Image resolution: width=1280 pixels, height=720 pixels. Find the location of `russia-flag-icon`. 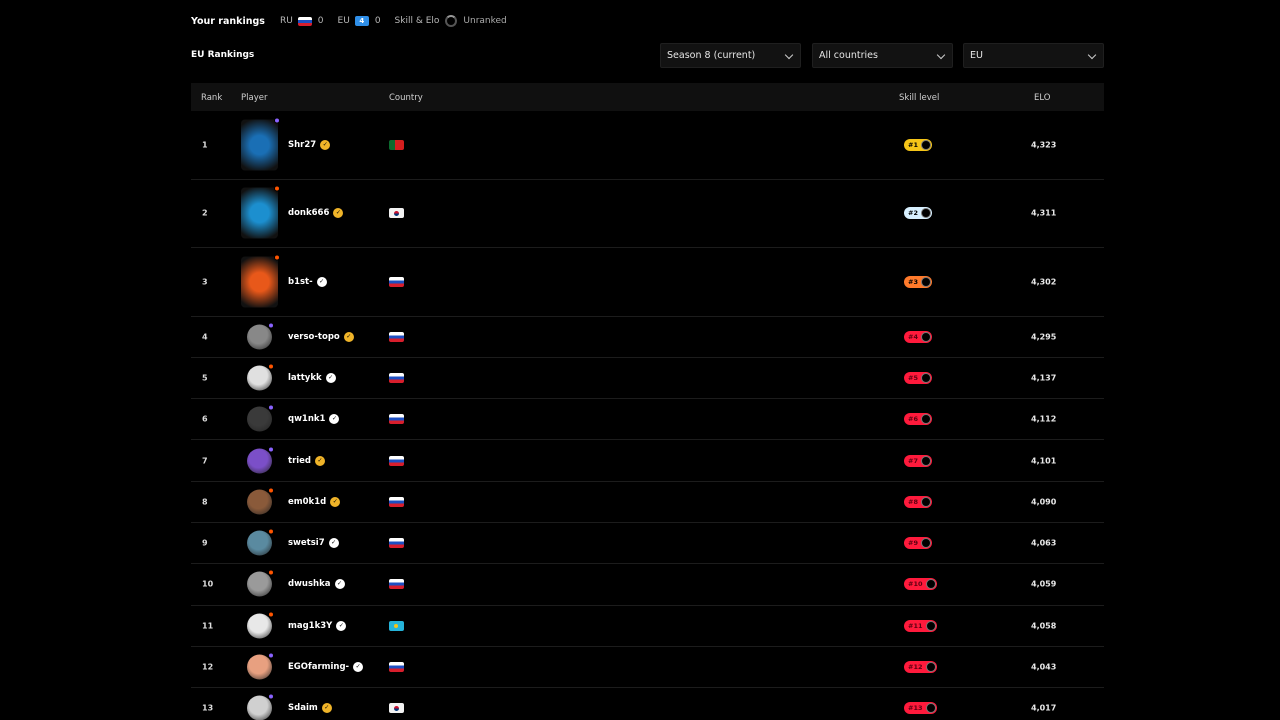

russia-flag-icon is located at coordinates (304, 21).